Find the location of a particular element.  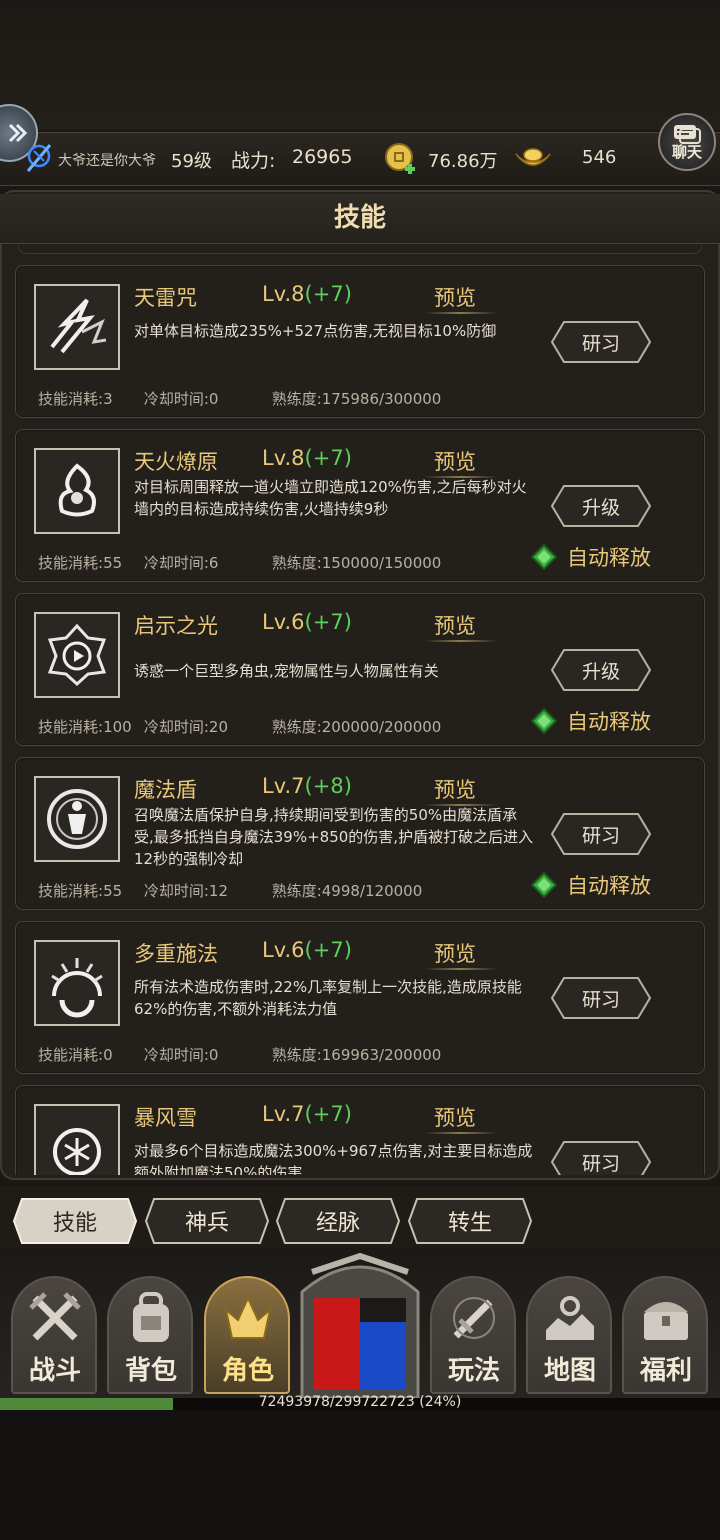

skill-level: Lv.7(+7) is located at coordinates (307, 1114).